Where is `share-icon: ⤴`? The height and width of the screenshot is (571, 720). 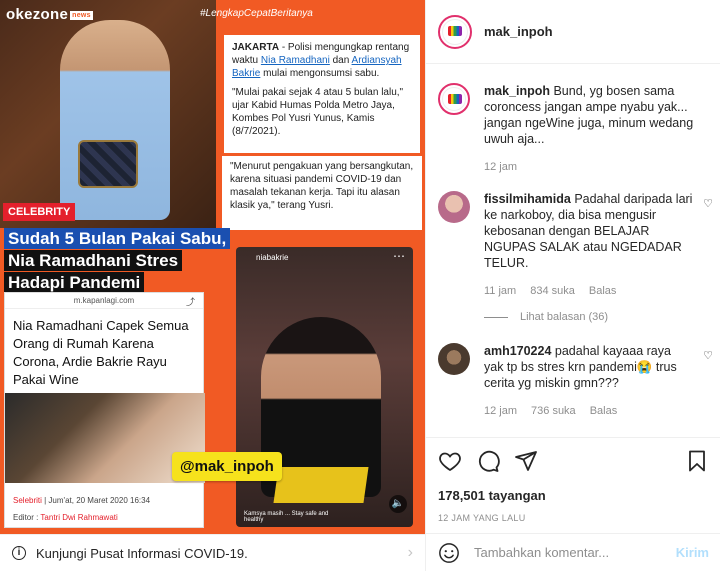 share-icon: ⤴ is located at coordinates (190, 302).